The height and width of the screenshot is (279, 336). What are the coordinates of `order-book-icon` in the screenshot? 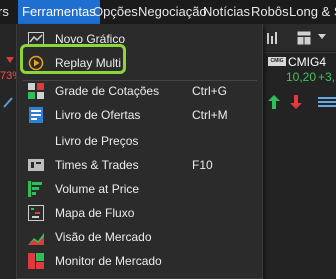 It's located at (36, 115).